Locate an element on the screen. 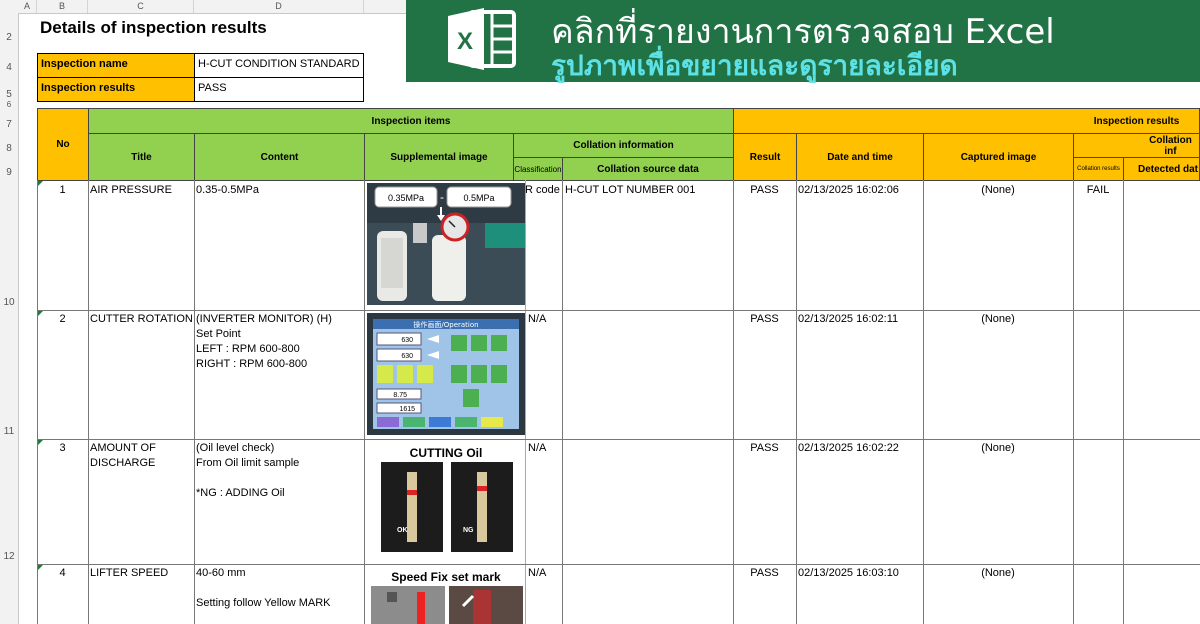 This screenshot has height=624, width=1200. header-title: Title is located at coordinates (141, 157).